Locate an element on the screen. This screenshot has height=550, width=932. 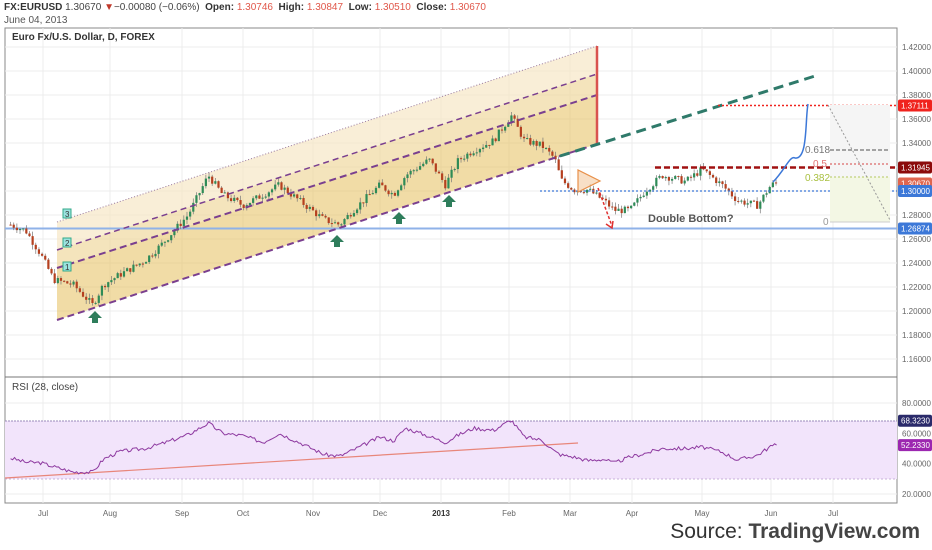
x-tick-label: Feb is located at coordinates (509, 513).